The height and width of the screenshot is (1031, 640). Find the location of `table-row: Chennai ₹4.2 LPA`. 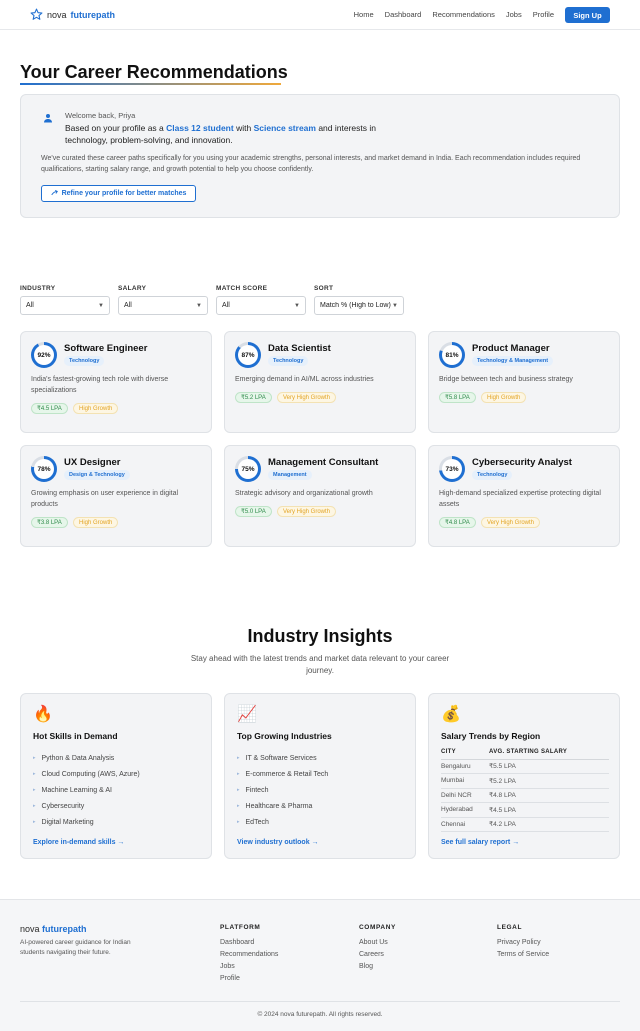

table-row: Chennai ₹4.2 LPA is located at coordinates (525, 824).